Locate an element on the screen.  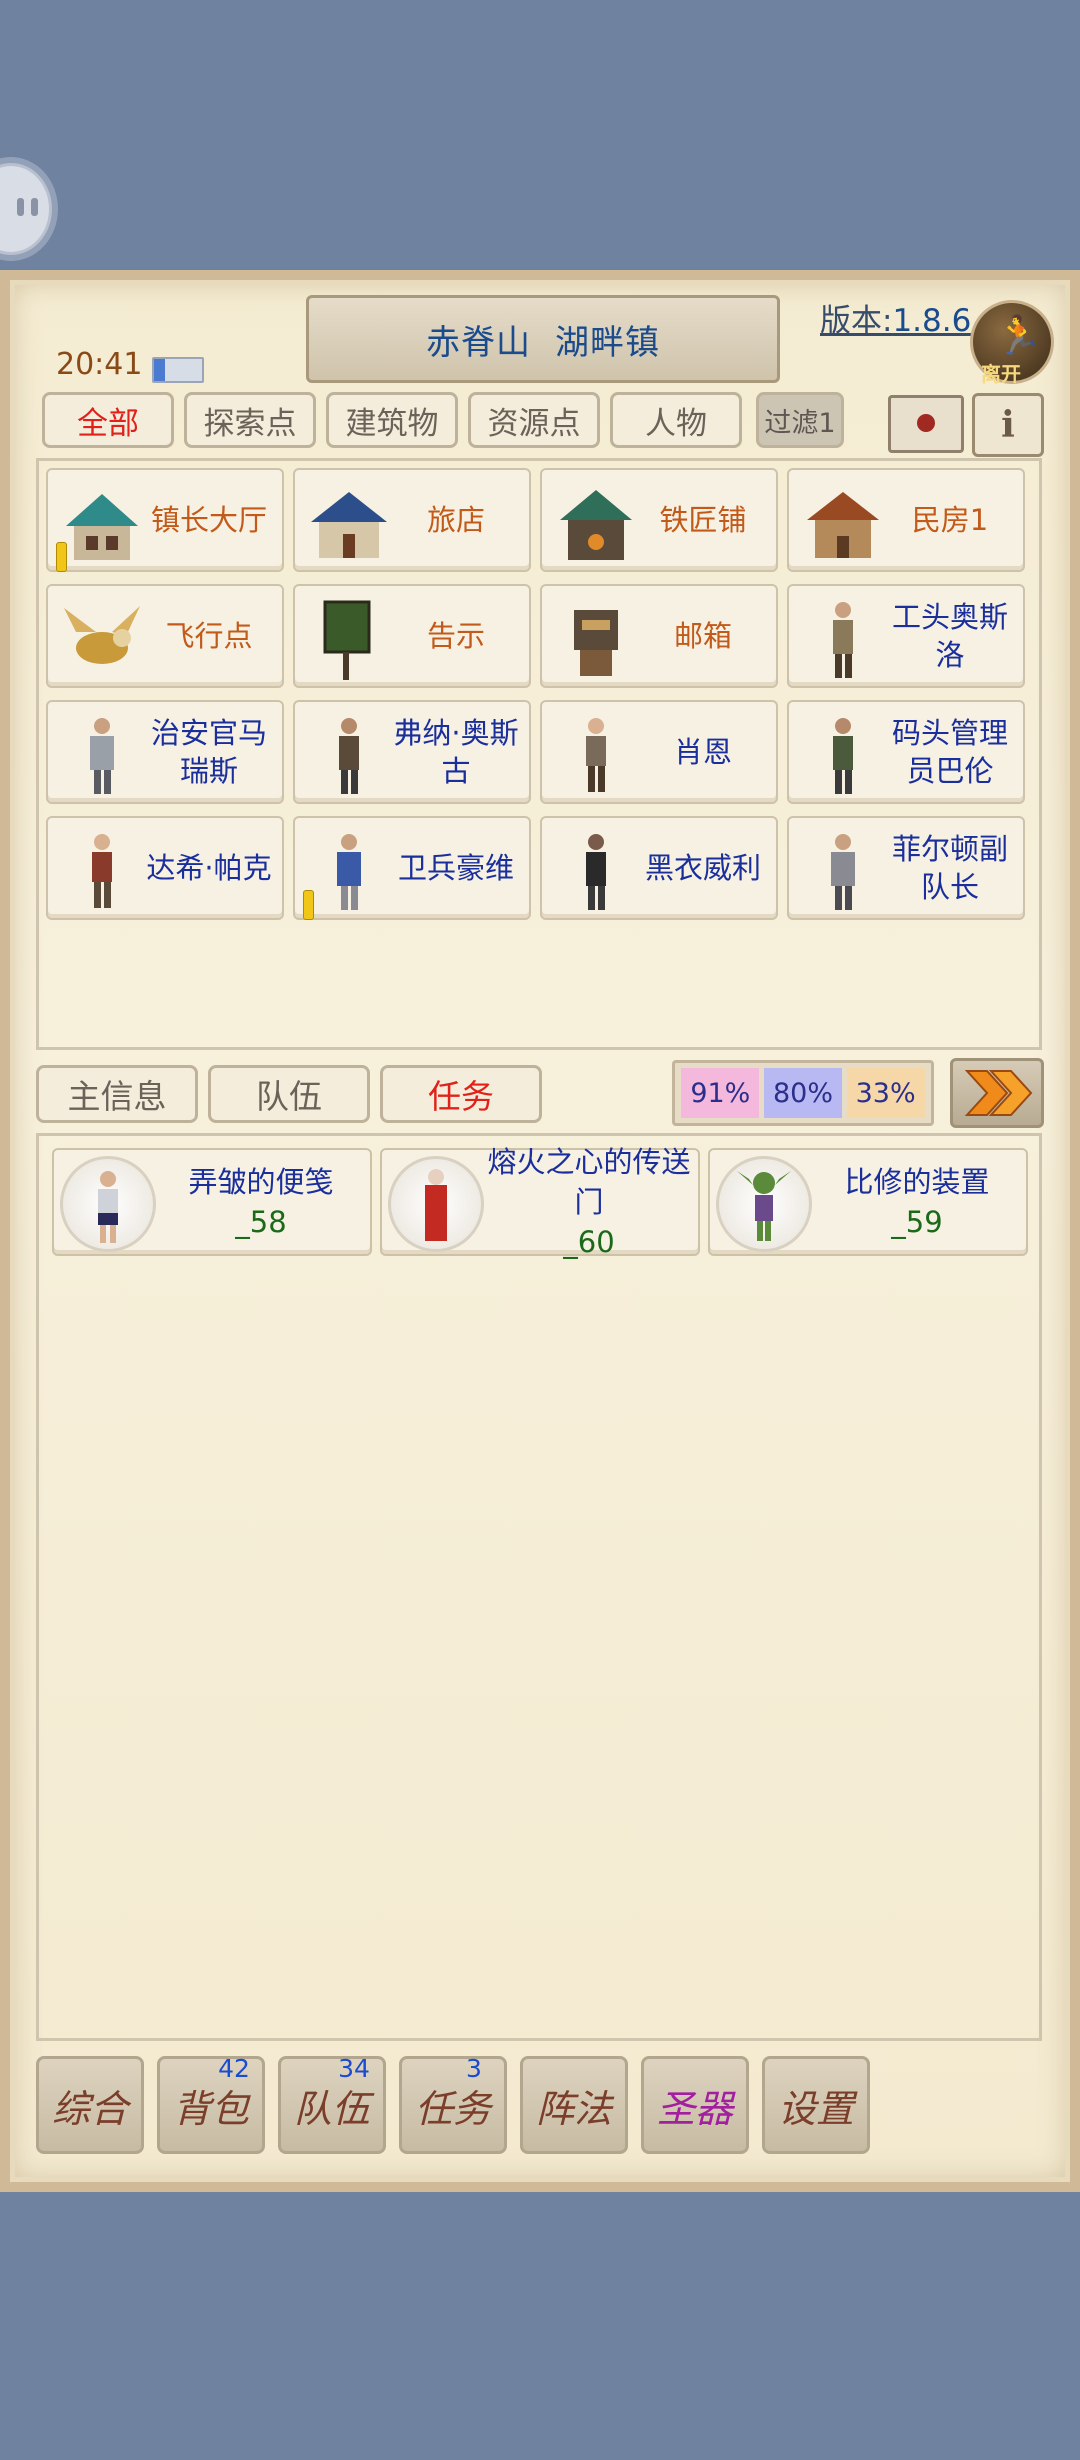
grid-item-label: 码头管理员巴伦 is located at coordinates (949, 752).